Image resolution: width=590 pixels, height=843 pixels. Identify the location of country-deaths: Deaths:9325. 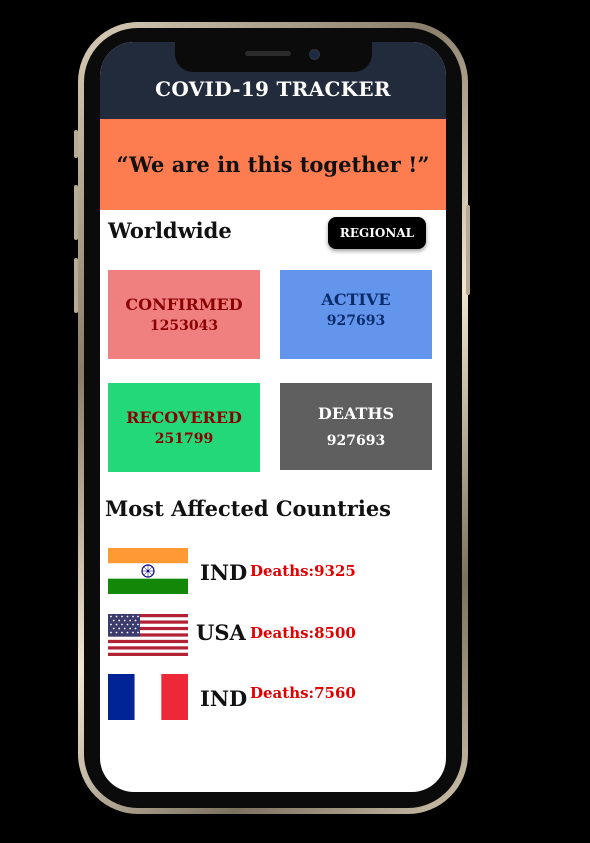
(303, 571).